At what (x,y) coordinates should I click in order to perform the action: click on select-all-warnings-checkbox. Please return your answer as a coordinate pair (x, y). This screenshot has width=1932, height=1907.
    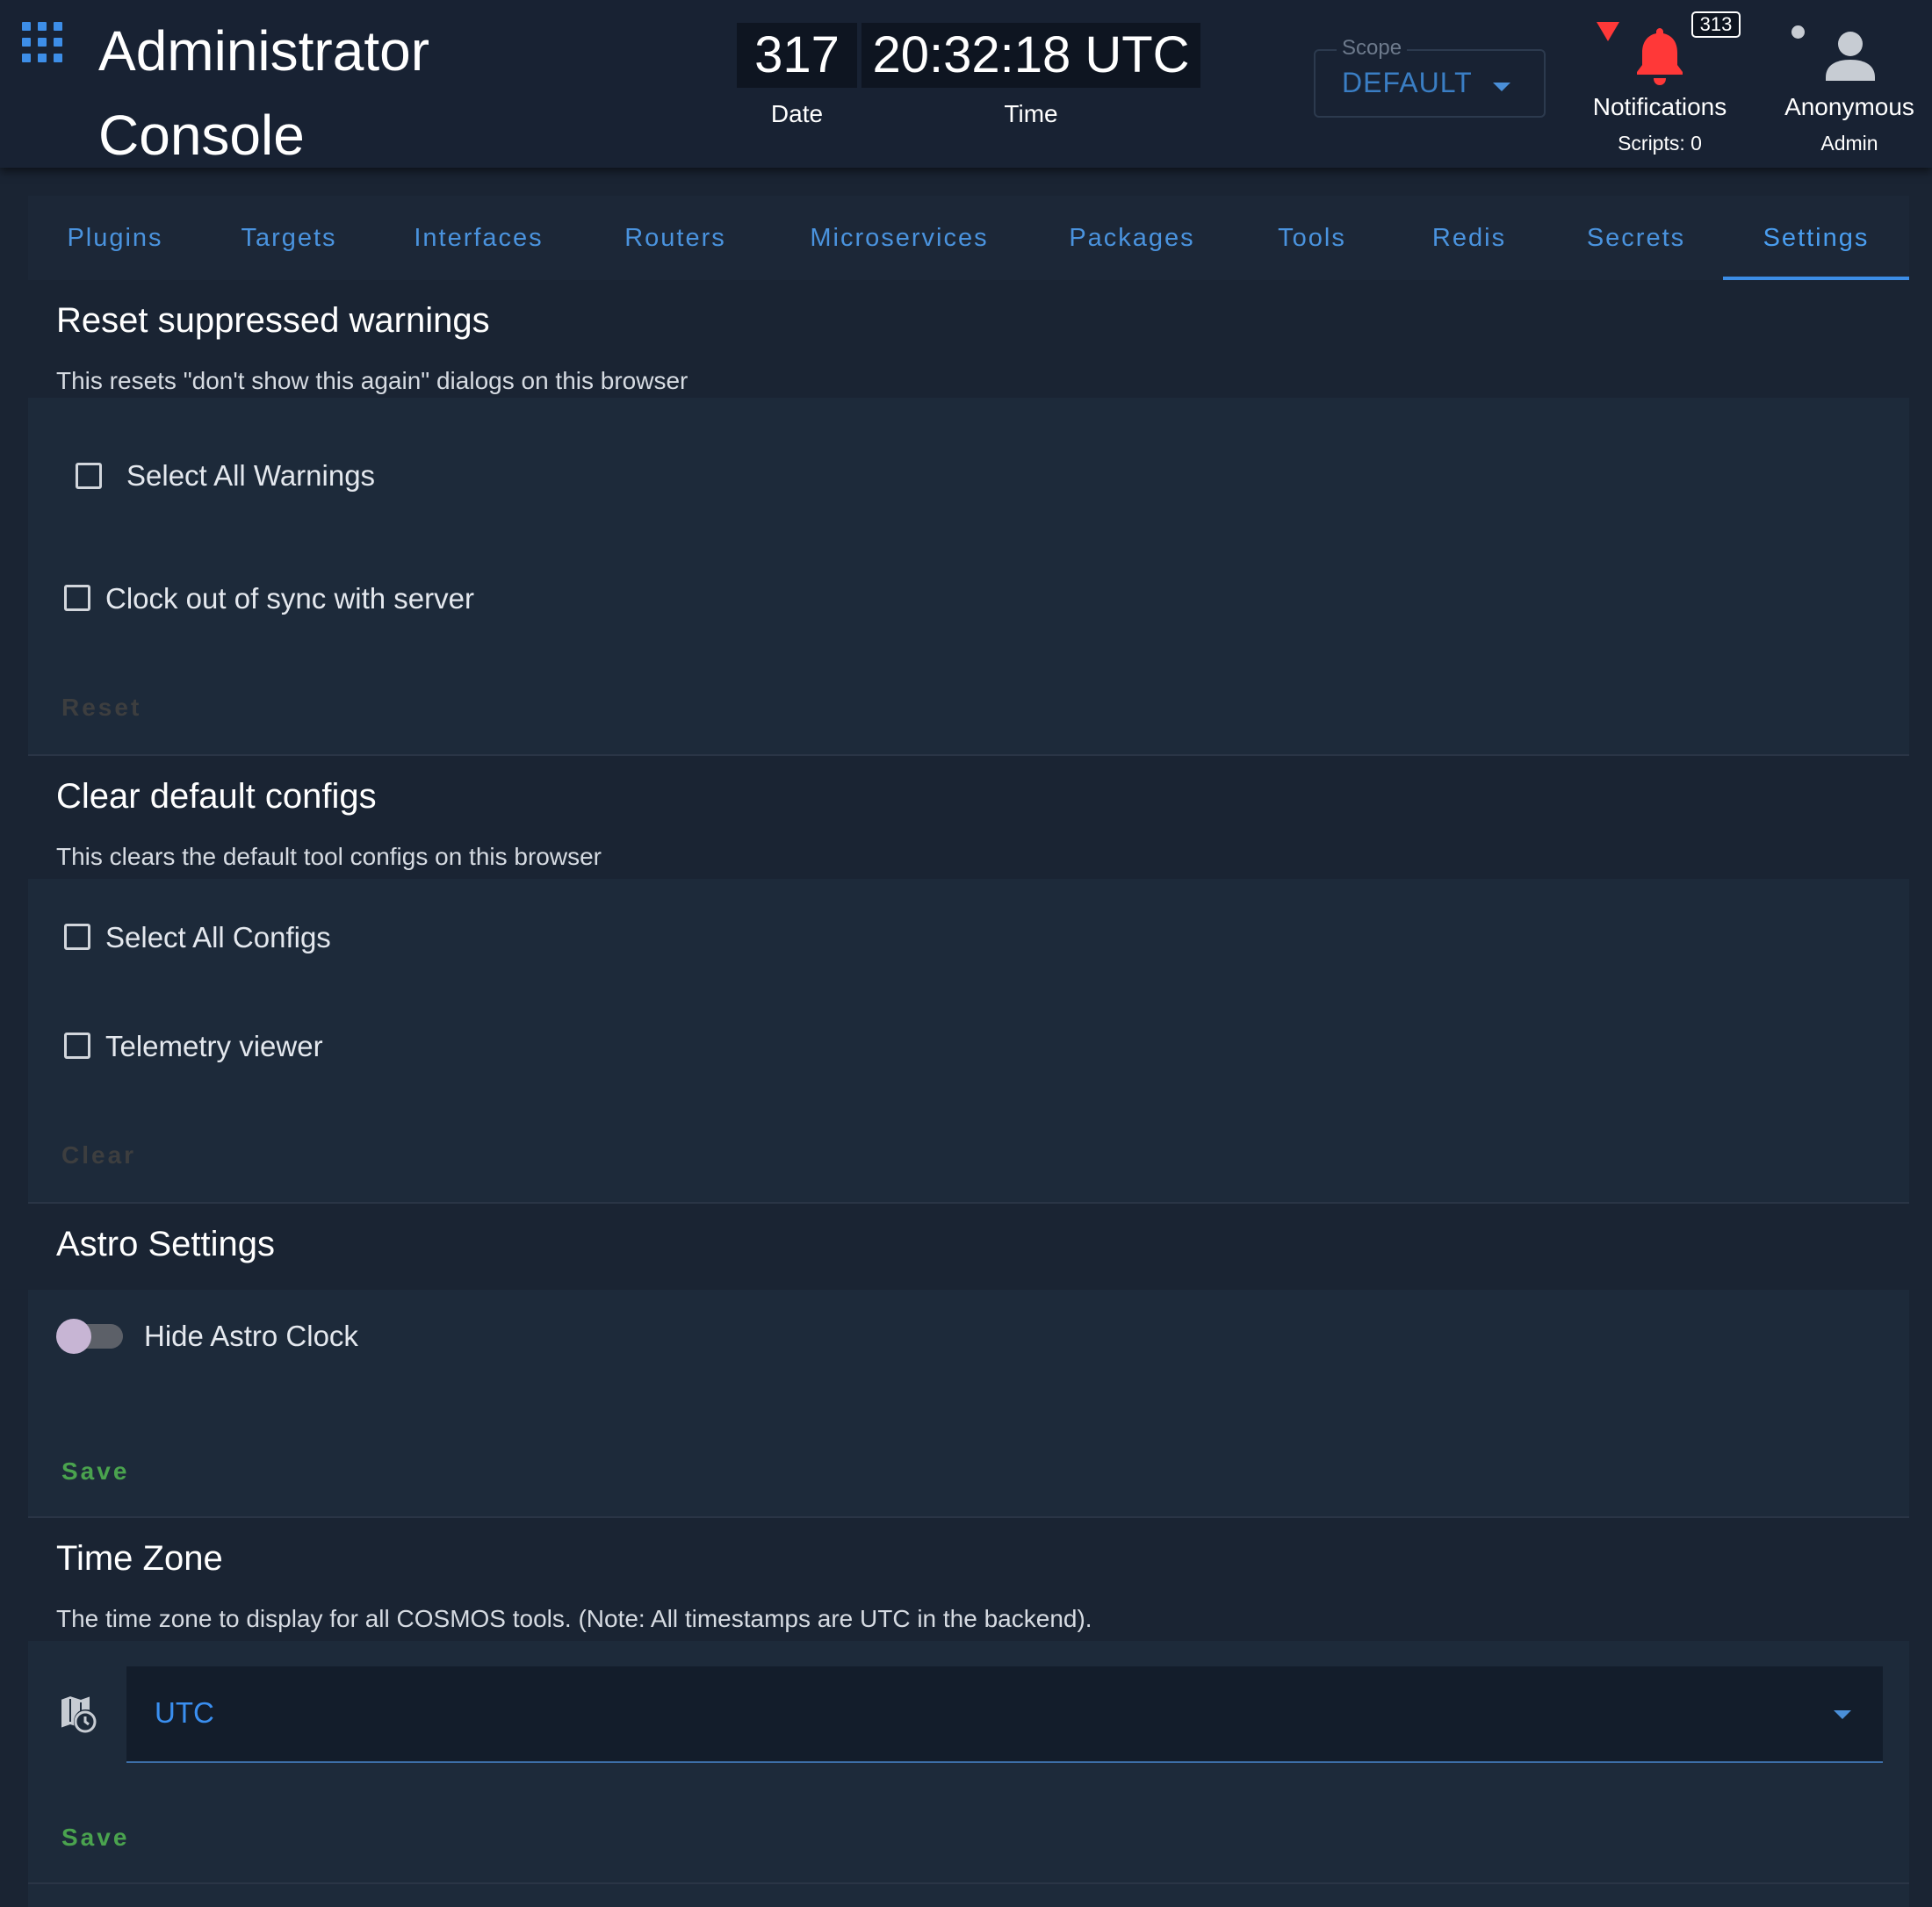
    Looking at the image, I should click on (89, 476).